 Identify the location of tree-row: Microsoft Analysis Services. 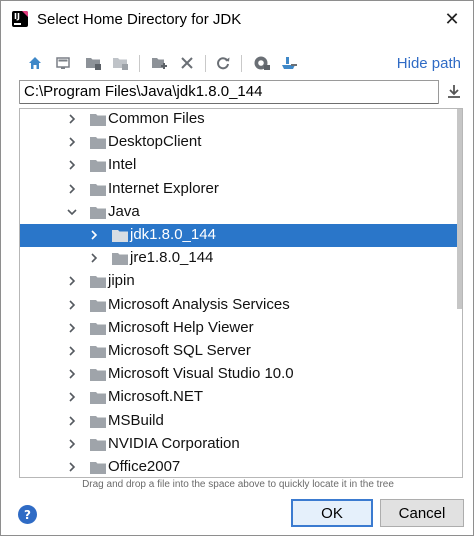
(241, 305).